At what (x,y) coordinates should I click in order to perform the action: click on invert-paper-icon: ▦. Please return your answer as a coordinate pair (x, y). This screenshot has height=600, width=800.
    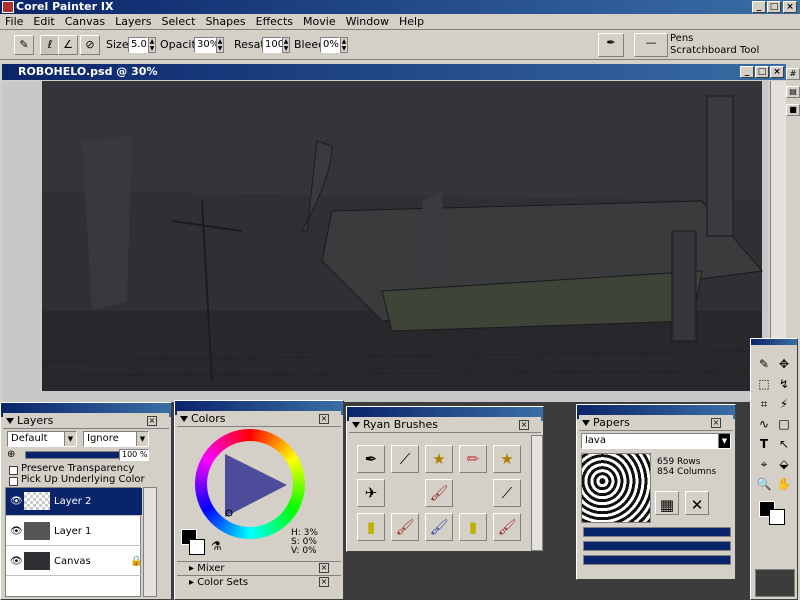
    Looking at the image, I should click on (667, 503).